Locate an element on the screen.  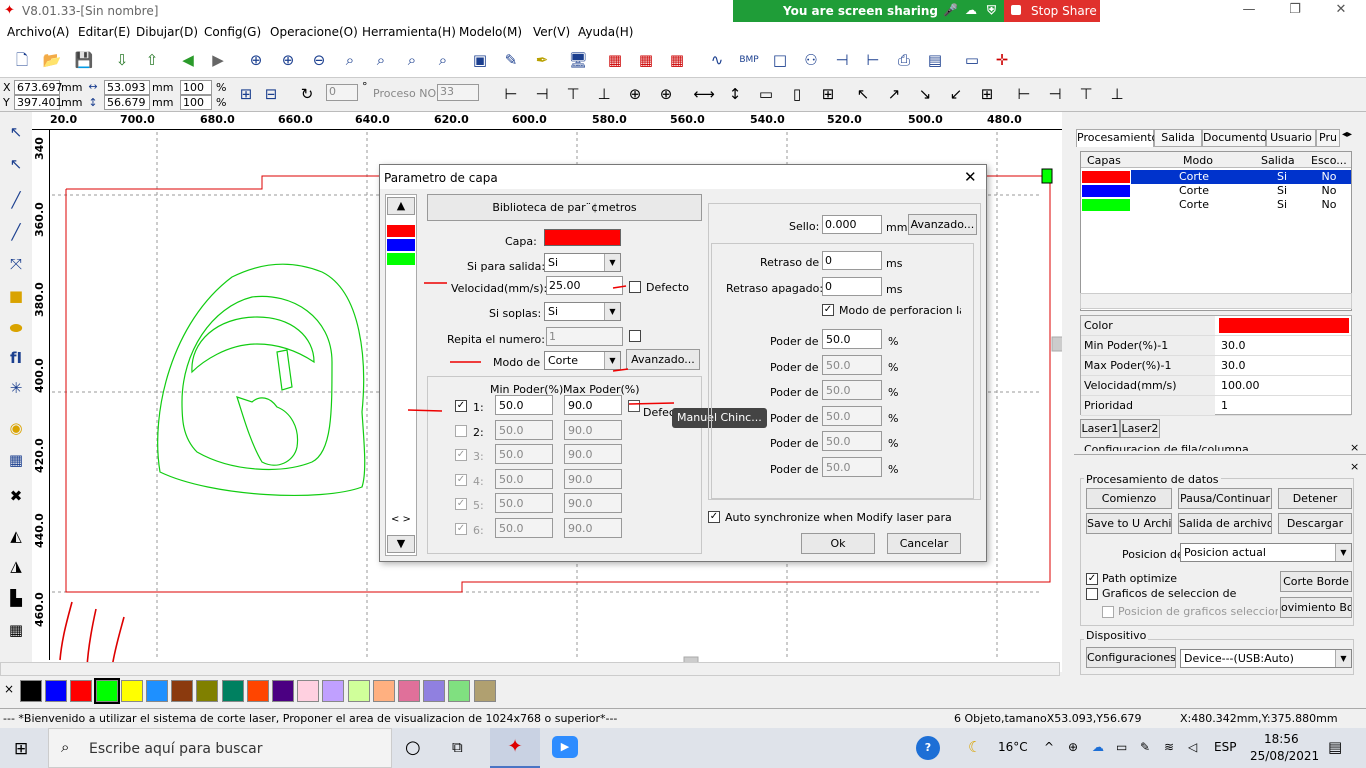
windows-start-icon: ⊞ is located at coordinates (21, 749).